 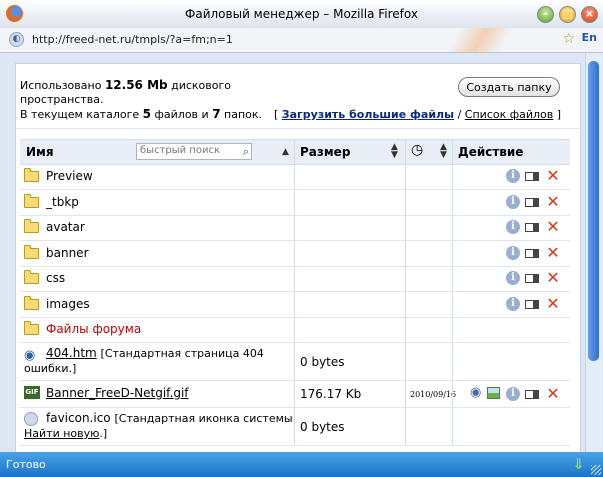 I want to click on folder-name: Preview, so click(x=69, y=176).